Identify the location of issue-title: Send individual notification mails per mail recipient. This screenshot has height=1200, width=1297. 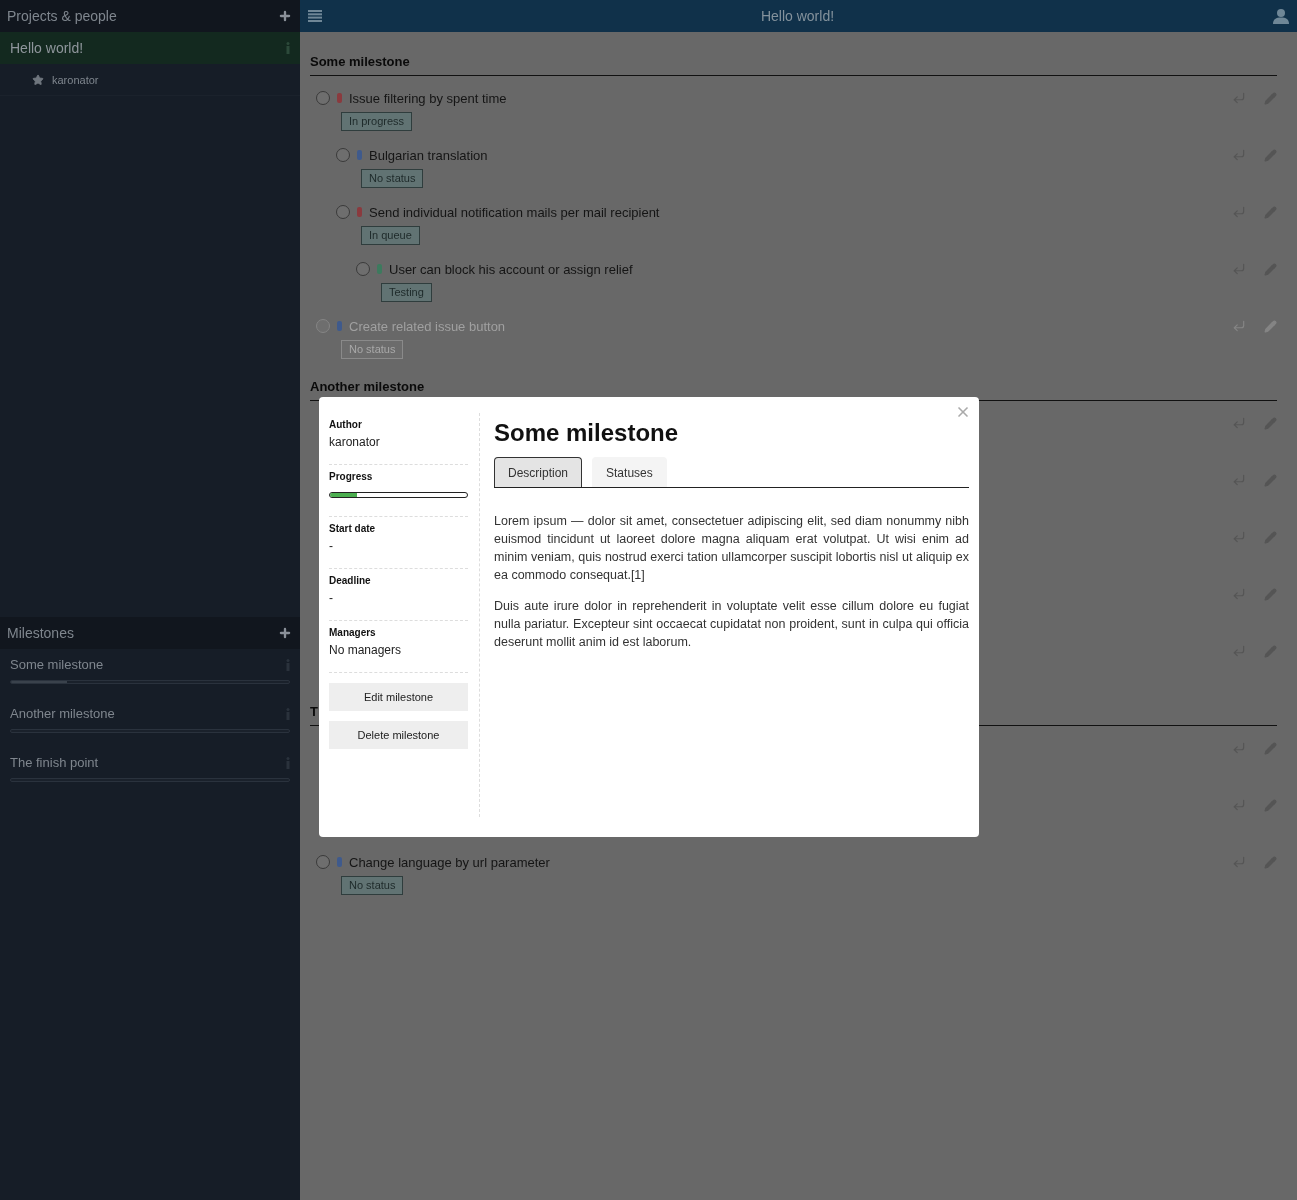
(514, 212).